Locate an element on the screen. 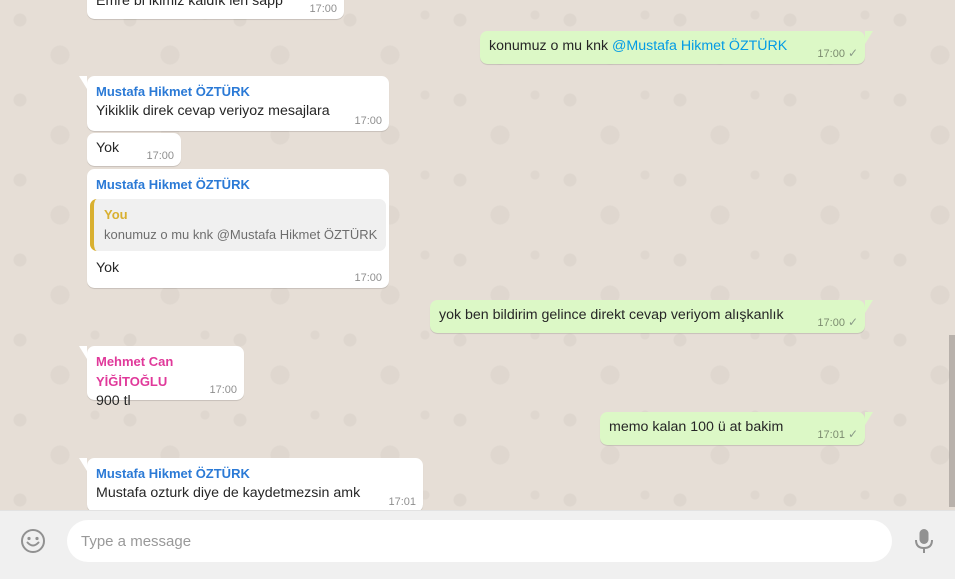 The width and height of the screenshot is (955, 579). message-bubble: Yok 17:00 is located at coordinates (134, 149).